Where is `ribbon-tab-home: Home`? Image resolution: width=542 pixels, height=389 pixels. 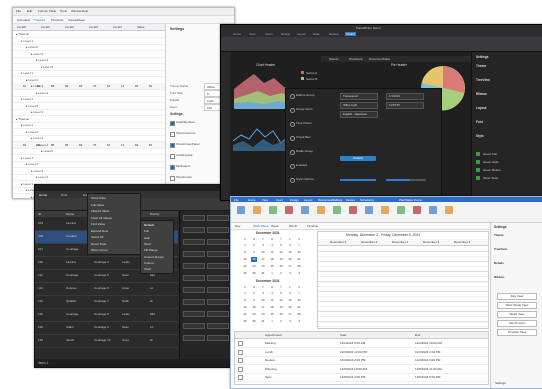 ribbon-tab-home: Home is located at coordinates (251, 200).